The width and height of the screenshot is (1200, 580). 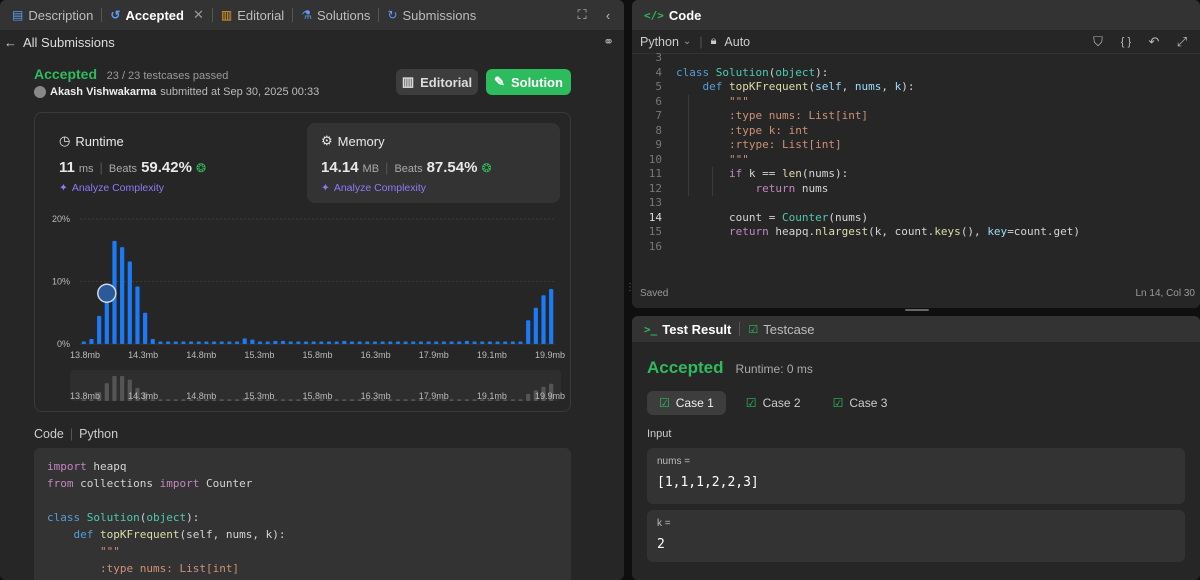 What do you see at coordinates (658, 130) in the screenshot?
I see `line-number: 8` at bounding box center [658, 130].